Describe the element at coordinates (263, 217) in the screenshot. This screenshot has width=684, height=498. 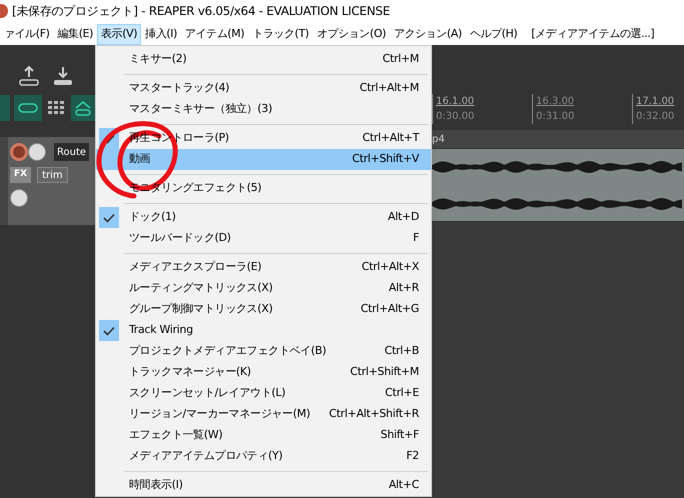
I see `menu-item: ドック(1) Alt+D` at that location.